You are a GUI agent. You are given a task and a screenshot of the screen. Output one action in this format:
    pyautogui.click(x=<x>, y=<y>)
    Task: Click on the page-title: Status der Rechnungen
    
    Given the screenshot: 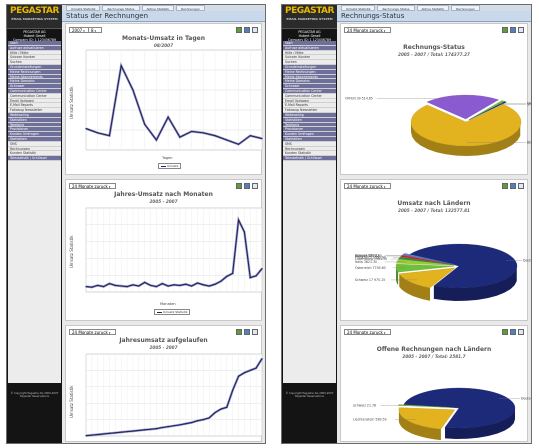 What is the action you would take?
    pyautogui.click(x=163, y=16)
    